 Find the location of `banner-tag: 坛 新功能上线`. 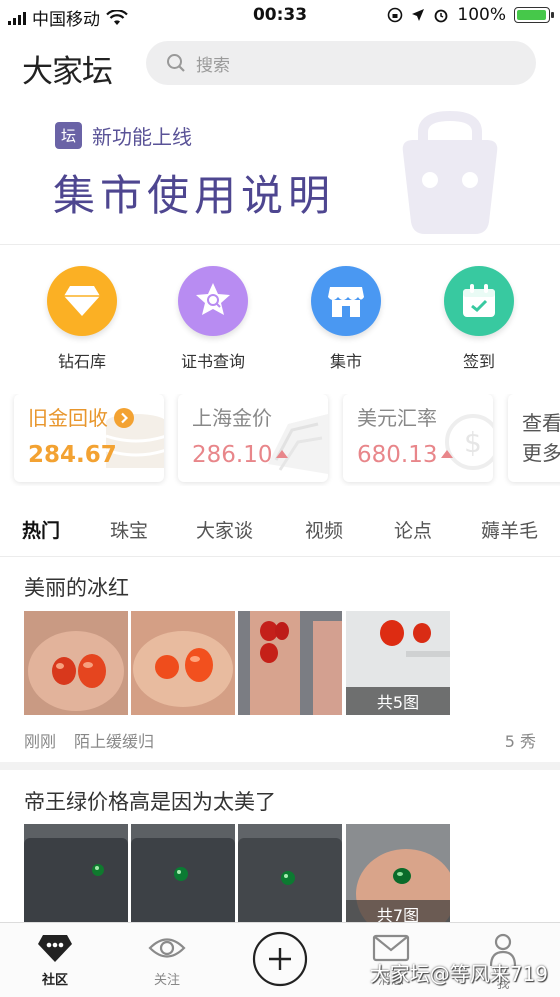

banner-tag: 坛 新功能上线 is located at coordinates (123, 135).